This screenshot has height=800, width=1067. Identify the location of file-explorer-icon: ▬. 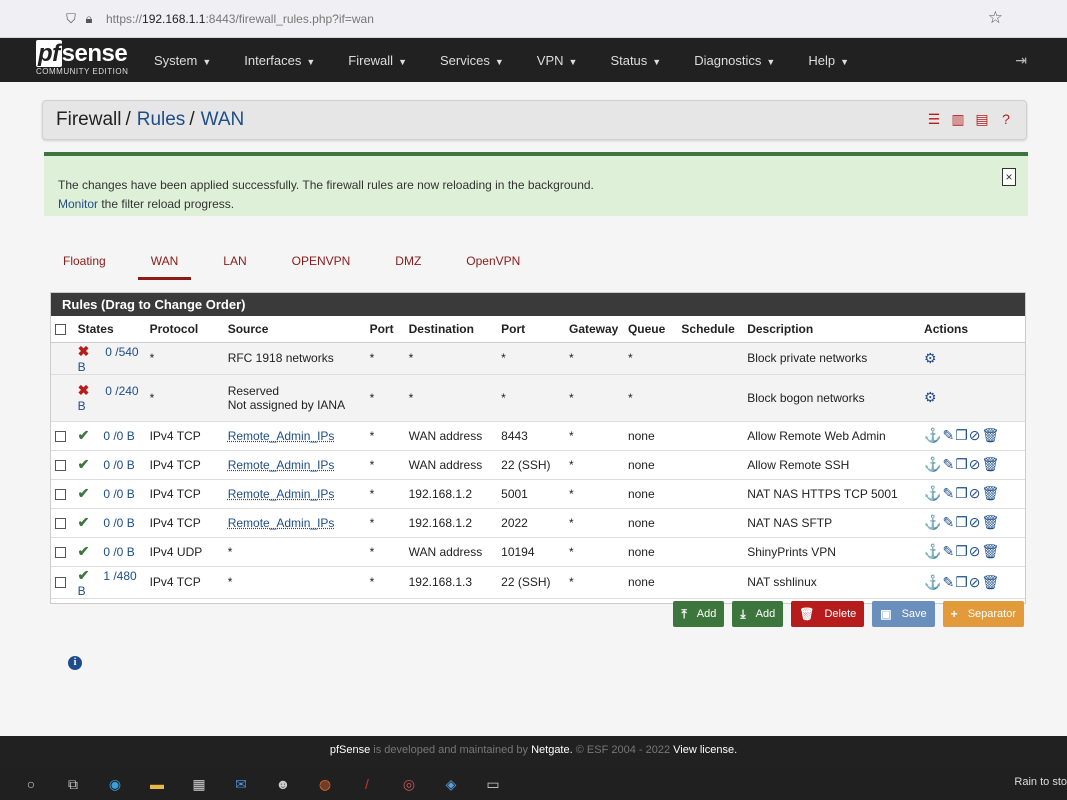
(157, 784).